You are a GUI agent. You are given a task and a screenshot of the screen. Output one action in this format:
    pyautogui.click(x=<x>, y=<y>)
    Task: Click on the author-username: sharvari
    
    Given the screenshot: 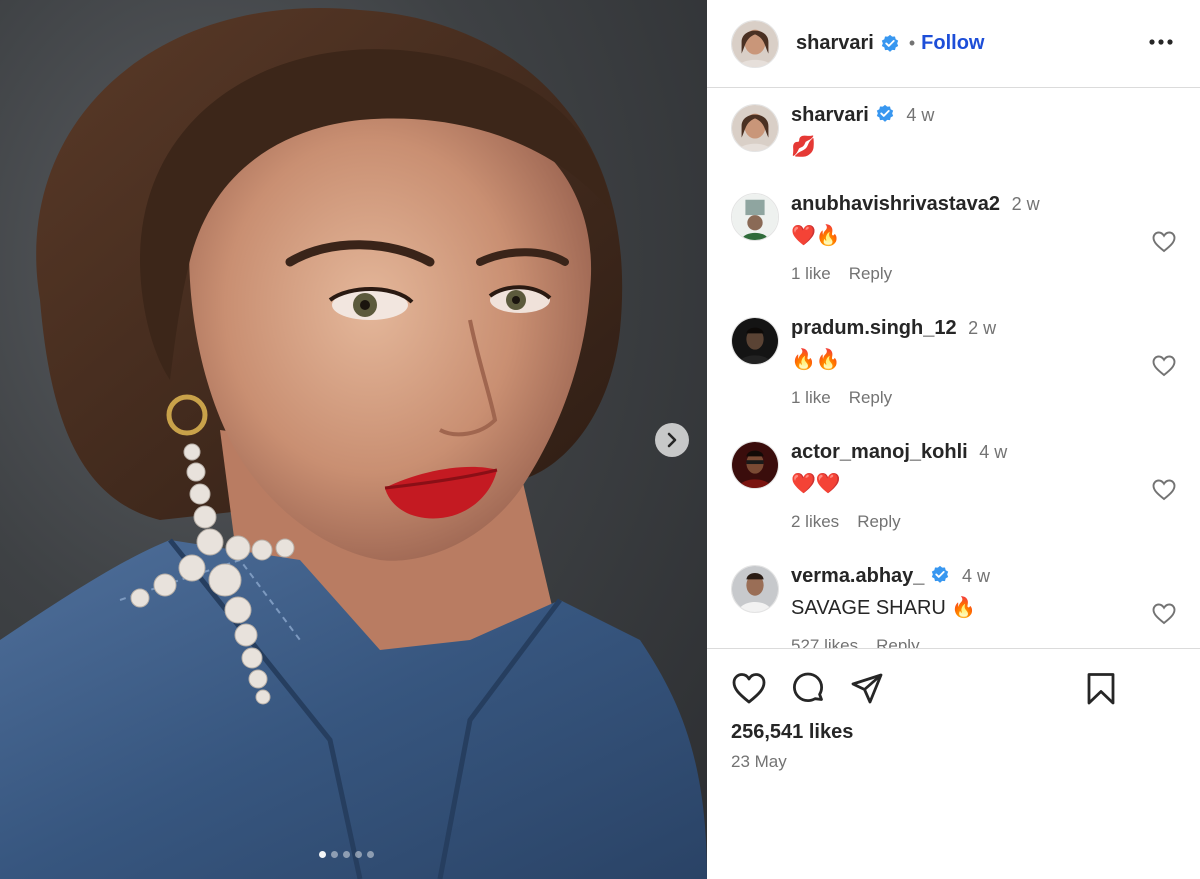 What is the action you would take?
    pyautogui.click(x=835, y=43)
    